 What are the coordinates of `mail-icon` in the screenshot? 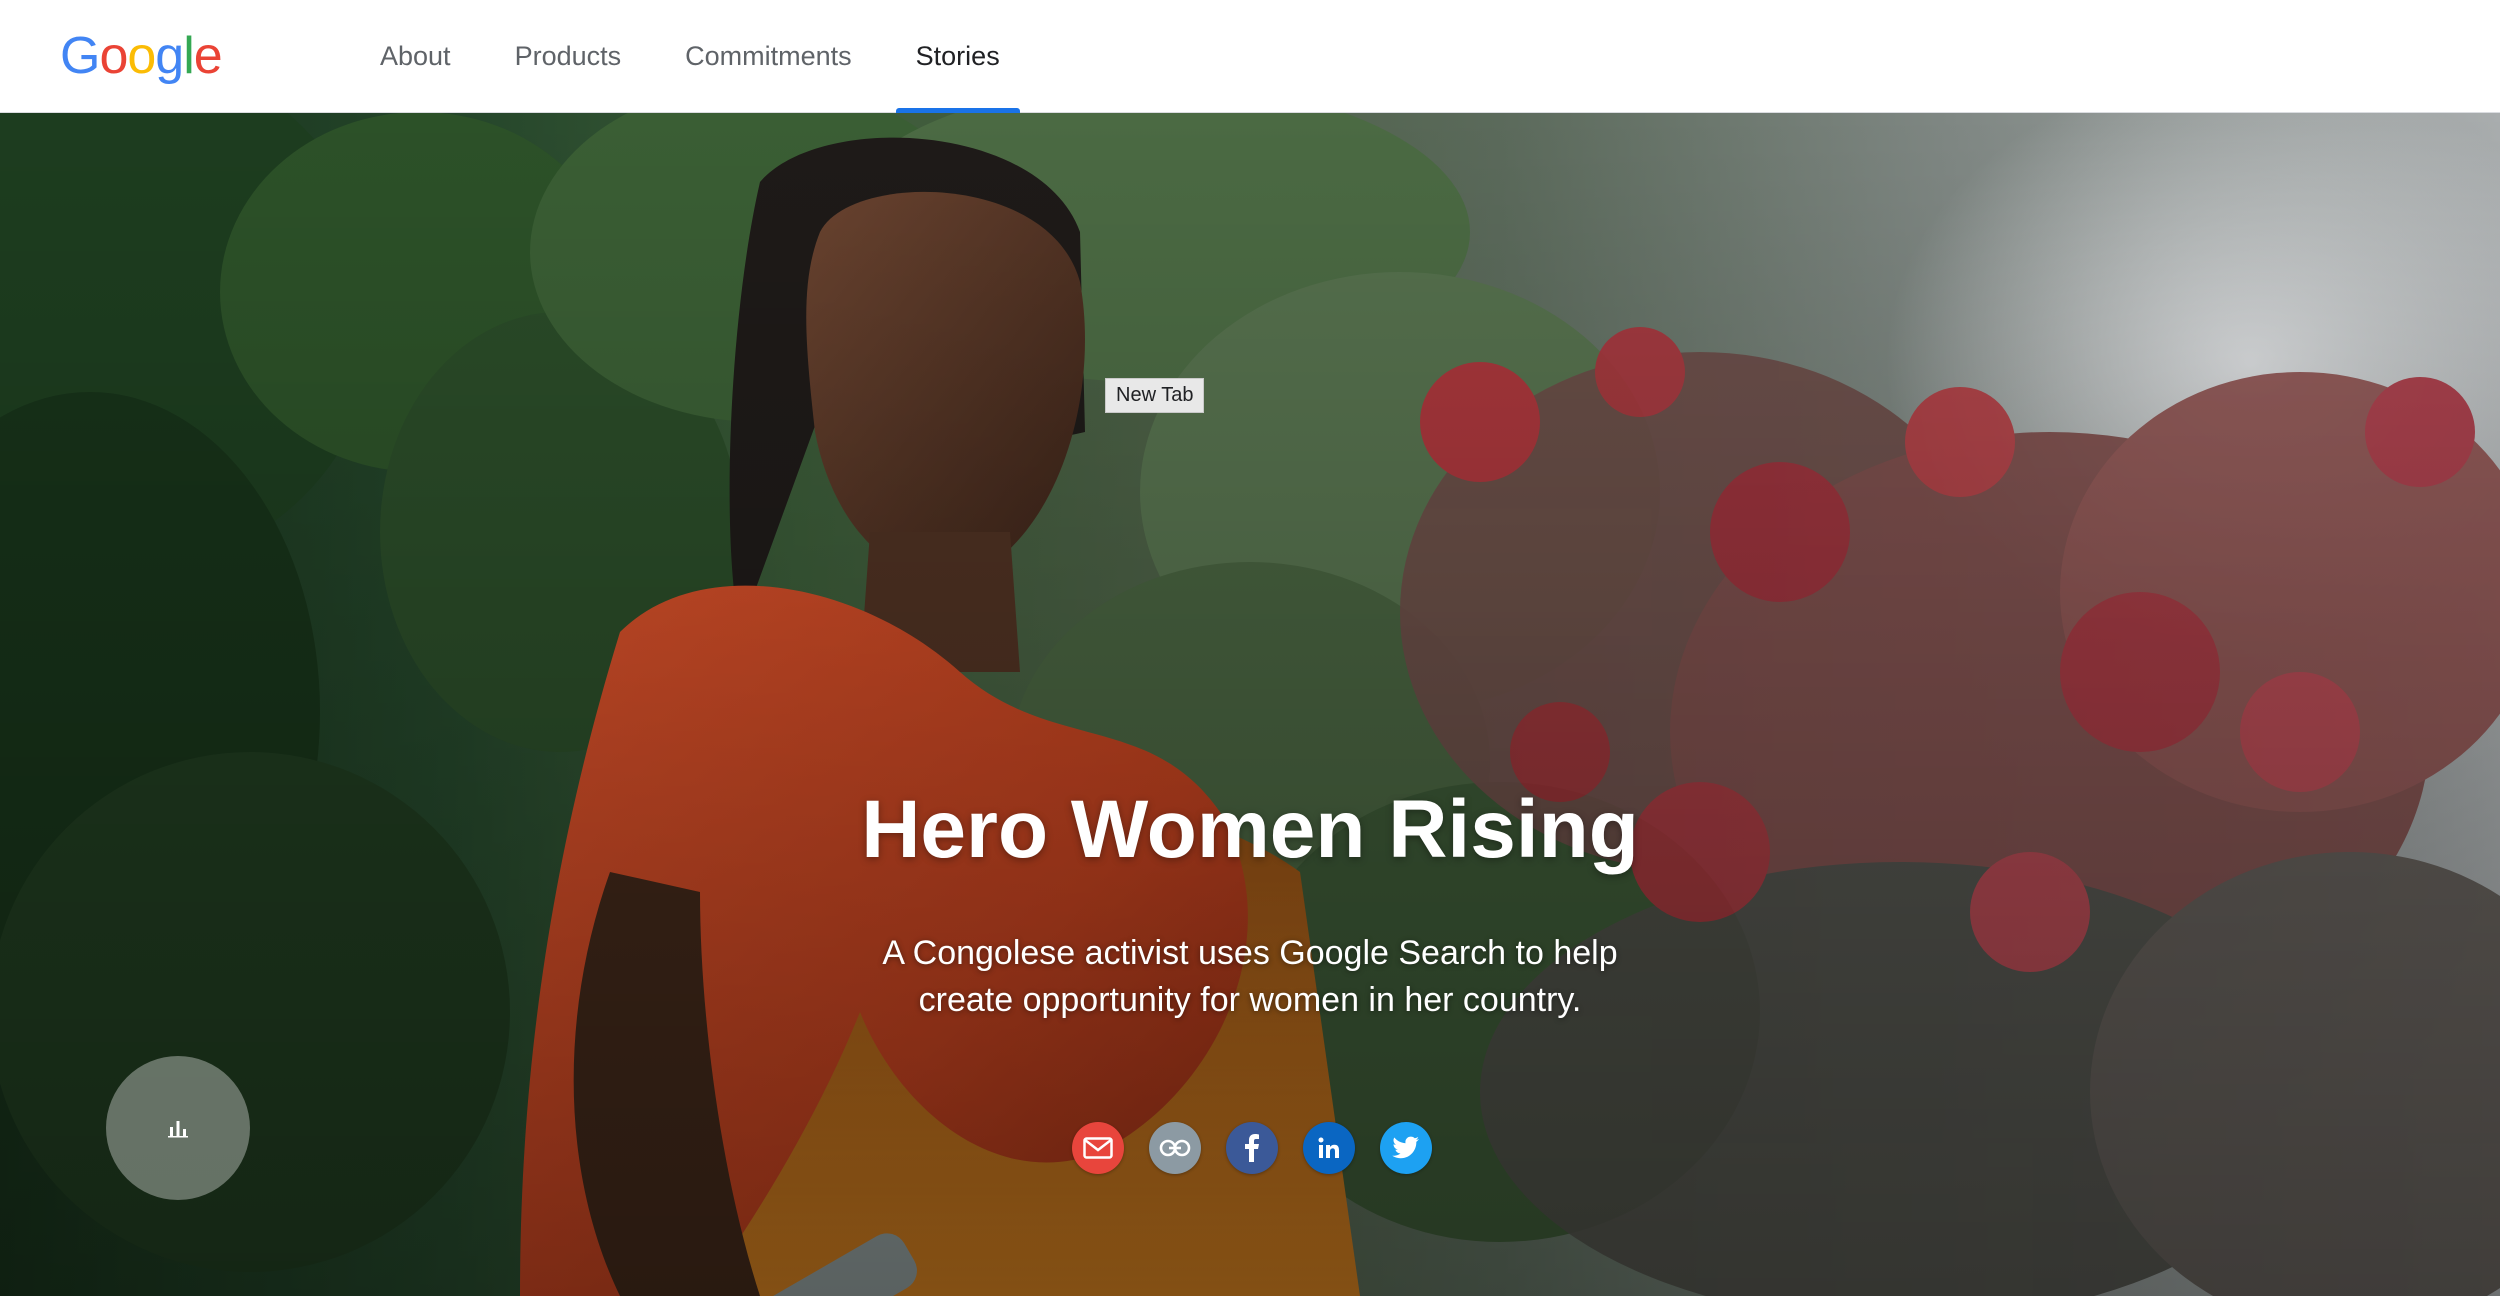 It's located at (1098, 1148).